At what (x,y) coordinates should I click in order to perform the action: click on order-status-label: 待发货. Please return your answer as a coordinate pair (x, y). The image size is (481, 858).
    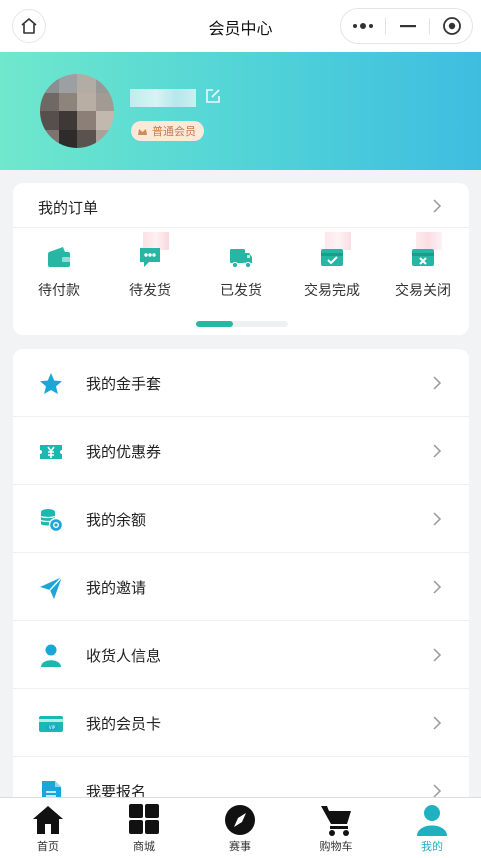
    Looking at the image, I should click on (150, 291).